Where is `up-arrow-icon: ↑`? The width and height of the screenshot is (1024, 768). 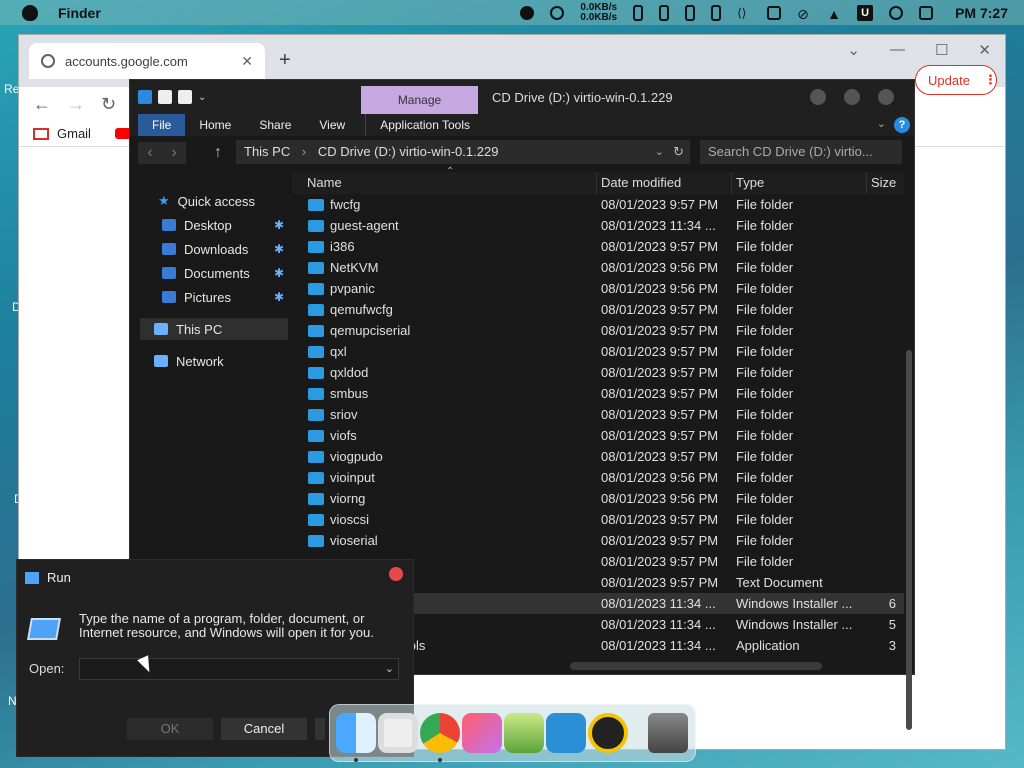
up-arrow-icon: ↑ is located at coordinates (218, 153).